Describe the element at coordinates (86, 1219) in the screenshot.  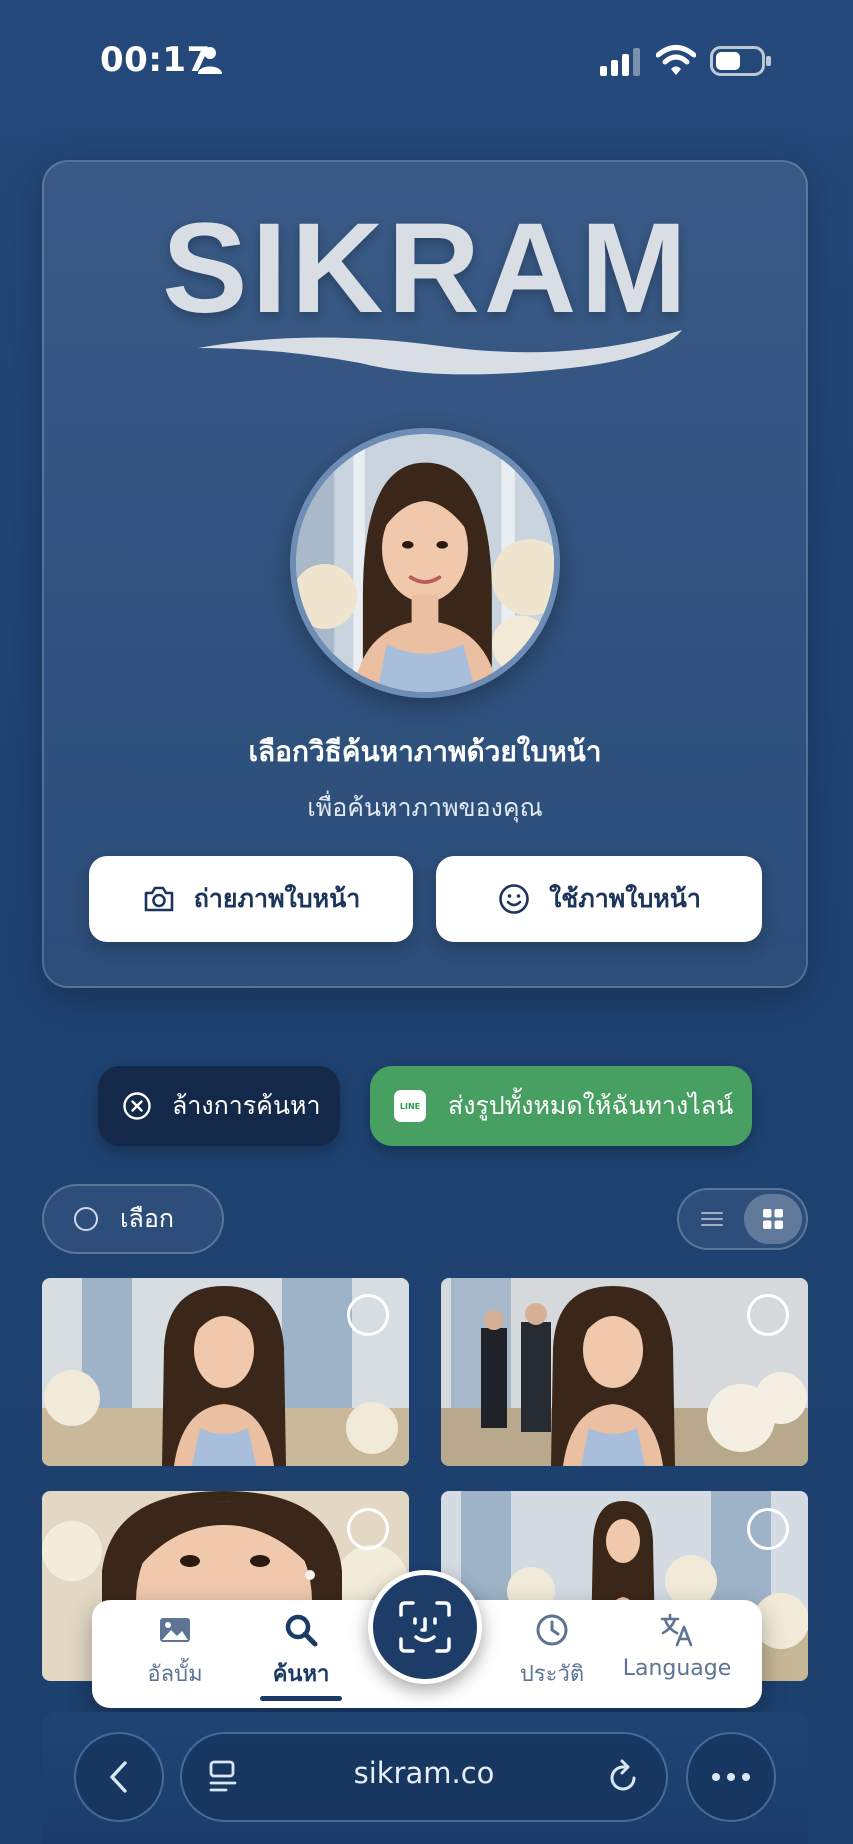
I see `select-radio-icon` at that location.